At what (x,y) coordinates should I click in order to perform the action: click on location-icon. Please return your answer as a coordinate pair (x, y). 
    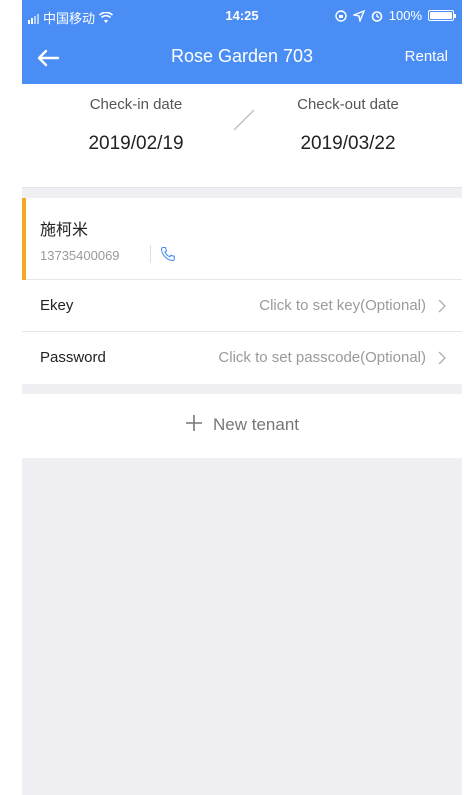
    Looking at the image, I should click on (358, 15).